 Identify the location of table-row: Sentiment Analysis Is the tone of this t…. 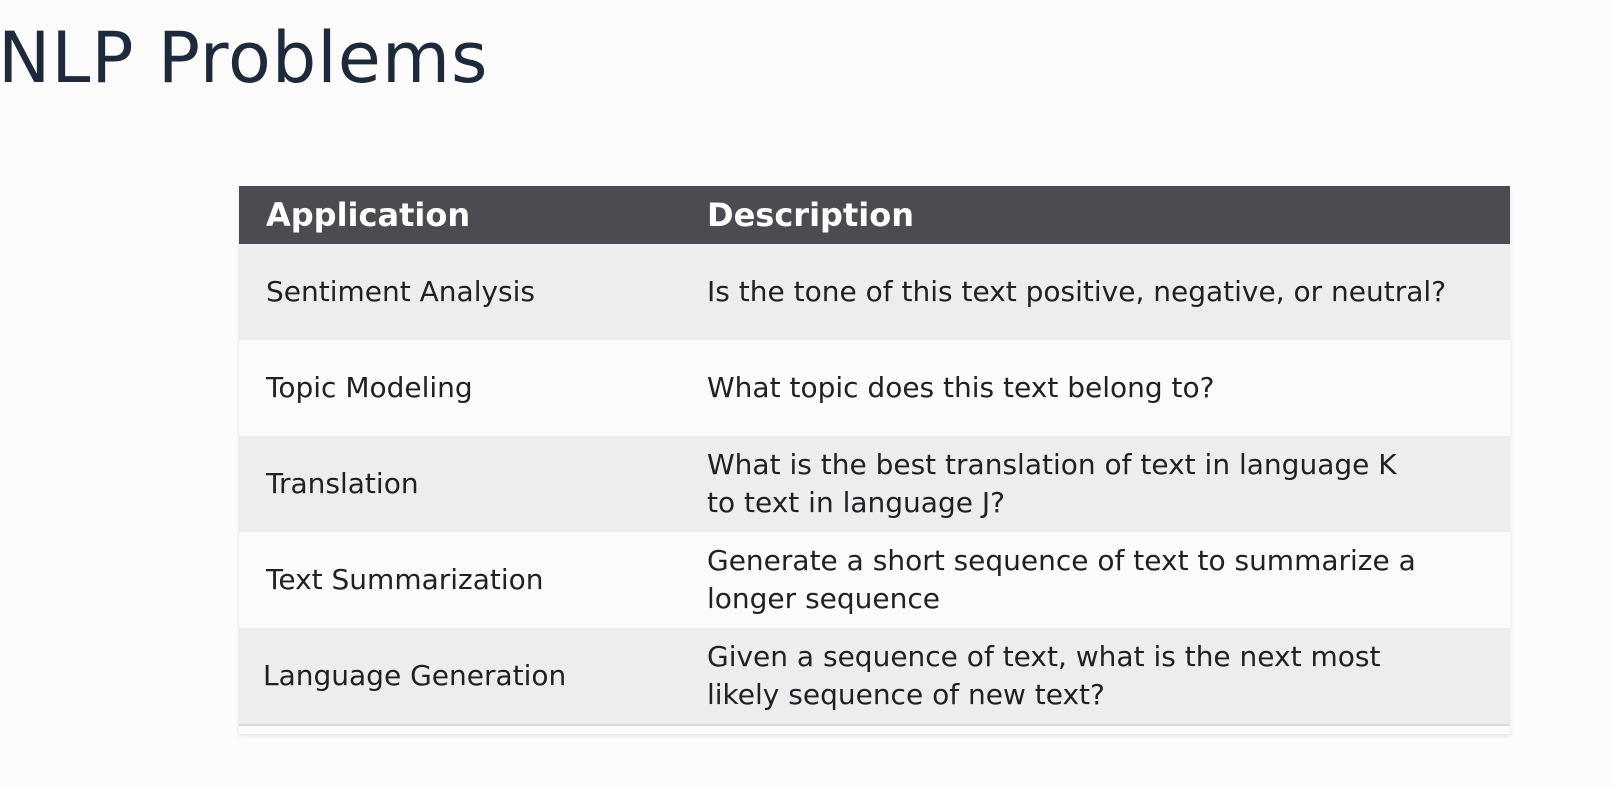
(874, 292).